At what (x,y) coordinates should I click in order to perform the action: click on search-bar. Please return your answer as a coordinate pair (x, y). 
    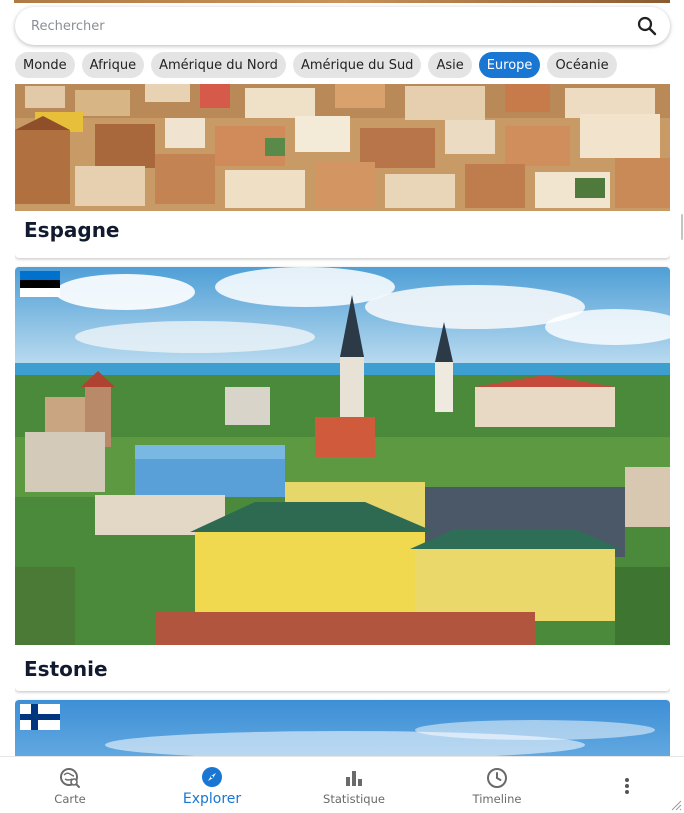
    Looking at the image, I should click on (342, 26).